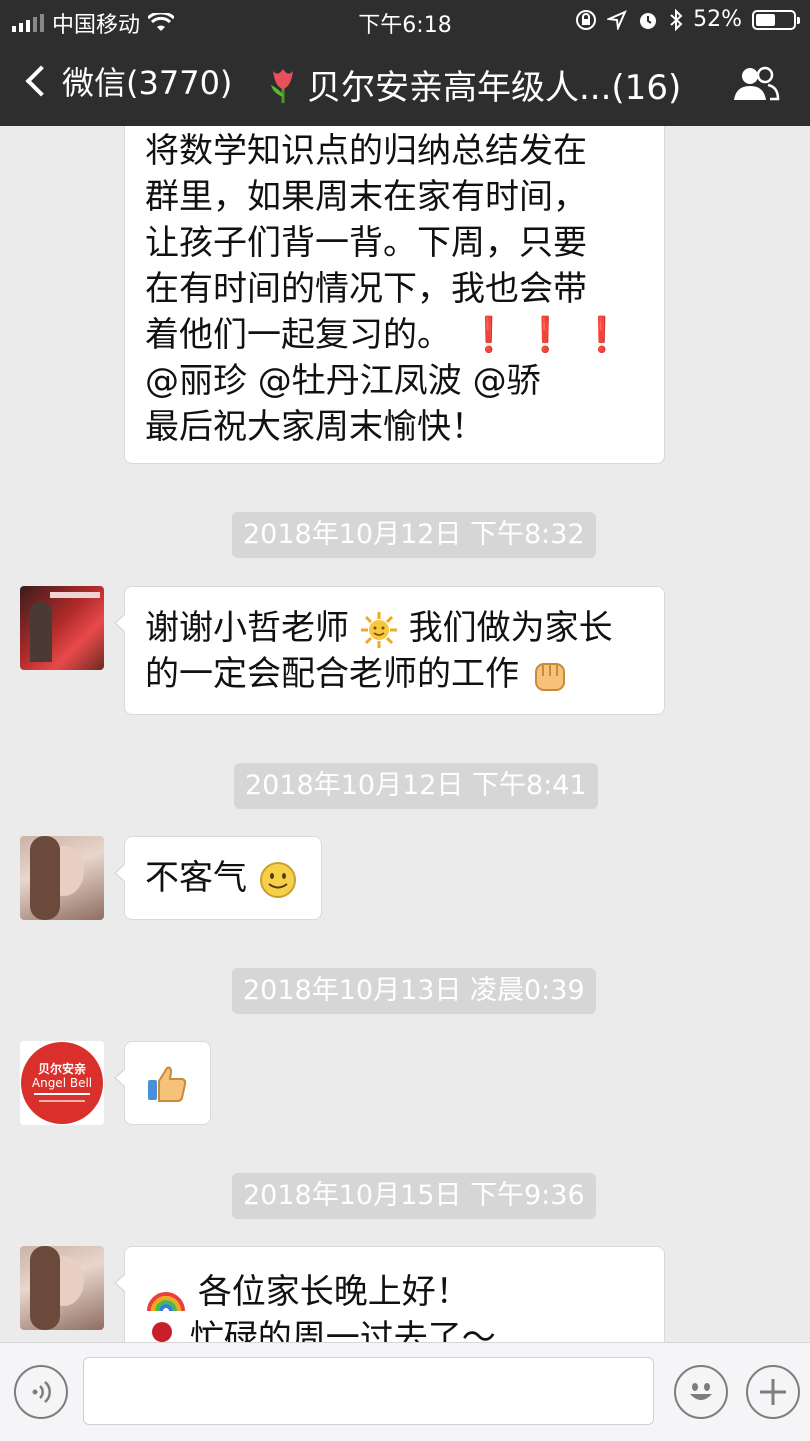  I want to click on message-text: 各位家长晚上好！, so click(333, 1292).